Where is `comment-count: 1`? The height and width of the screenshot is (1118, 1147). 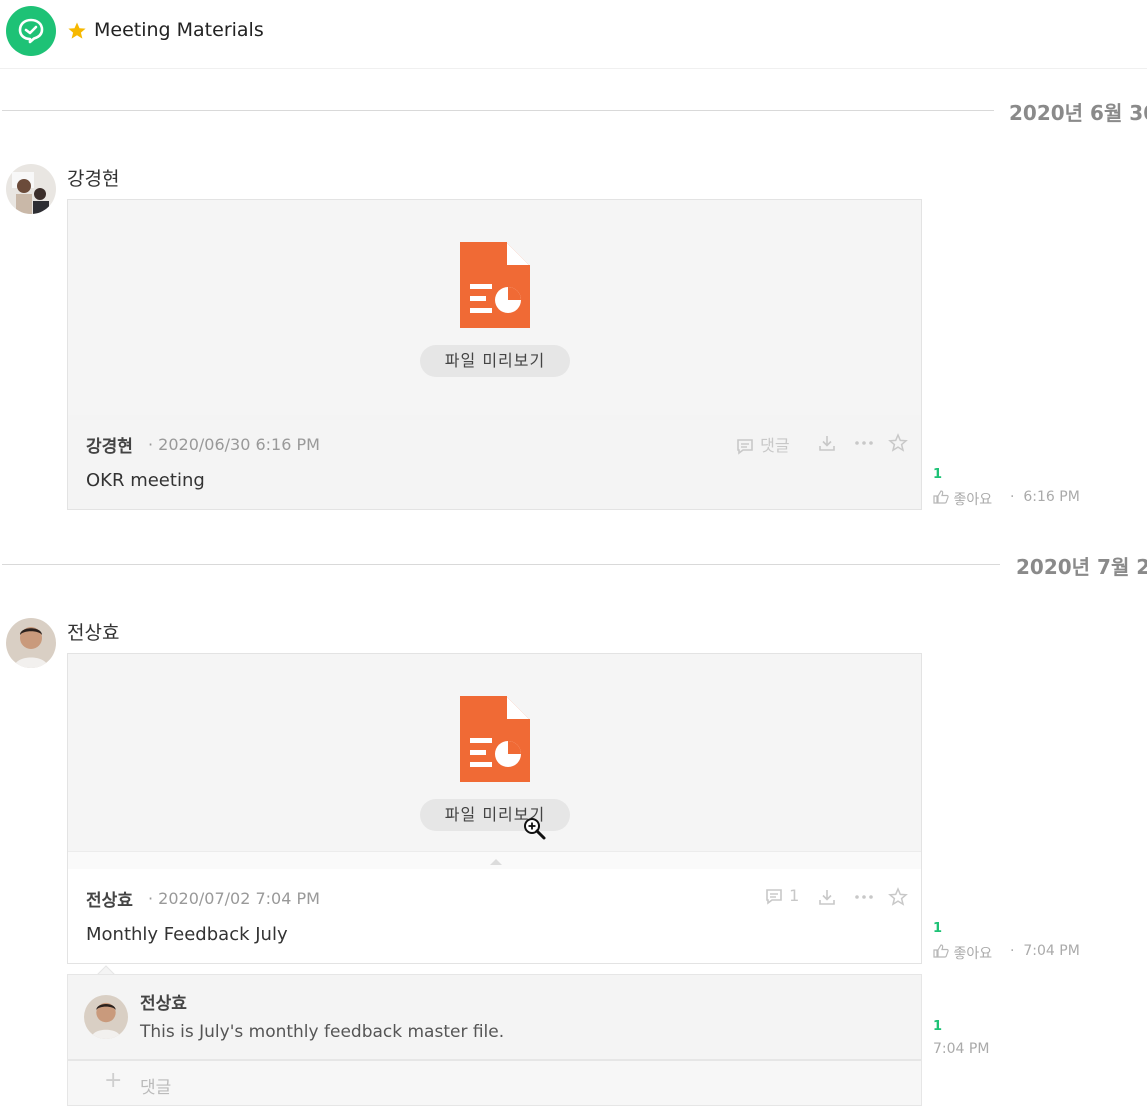
comment-count: 1 is located at coordinates (794, 895).